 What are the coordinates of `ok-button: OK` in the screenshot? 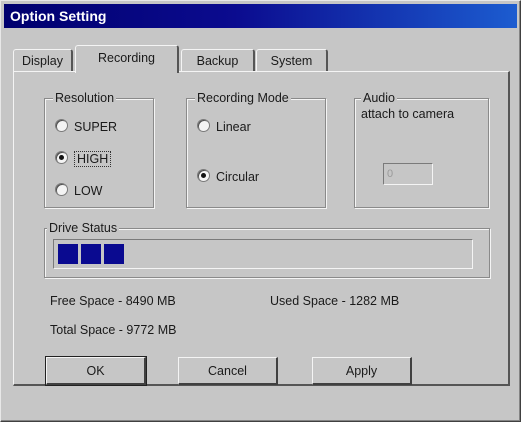 It's located at (96, 371).